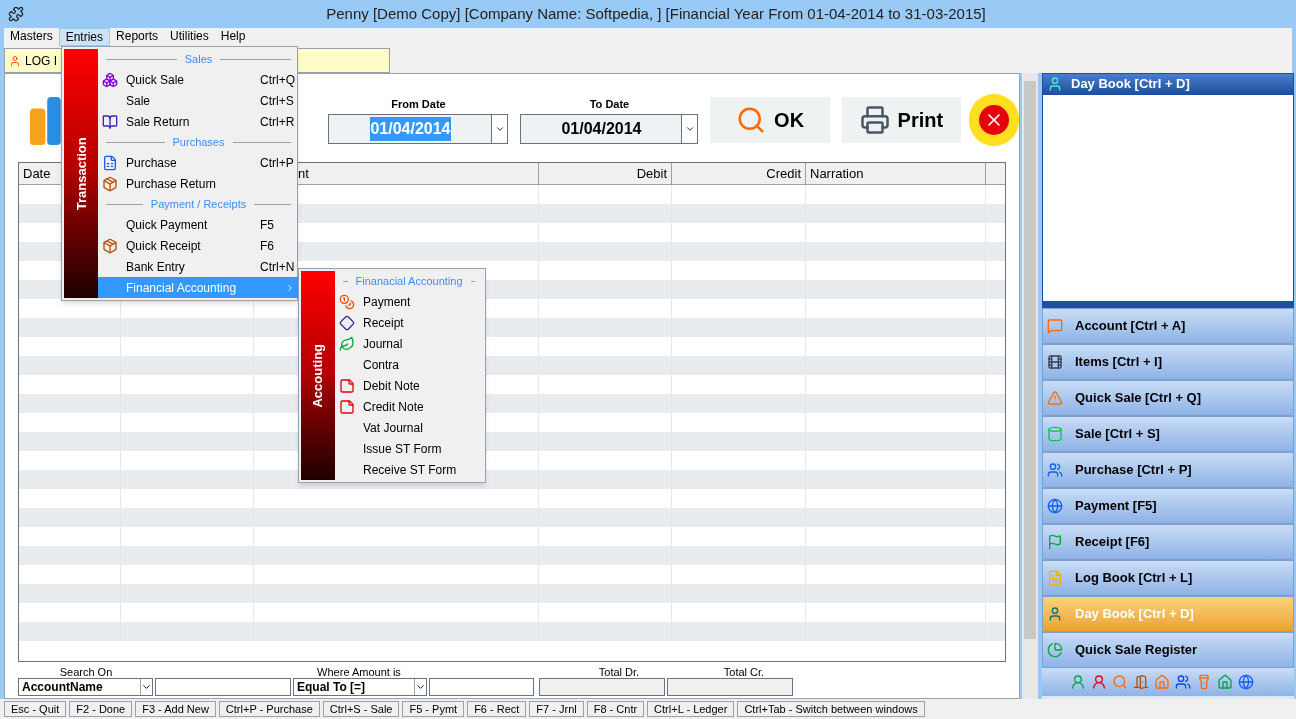 The height and width of the screenshot is (719, 1296). What do you see at coordinates (347, 301) in the screenshot?
I see `coin-icon` at bounding box center [347, 301].